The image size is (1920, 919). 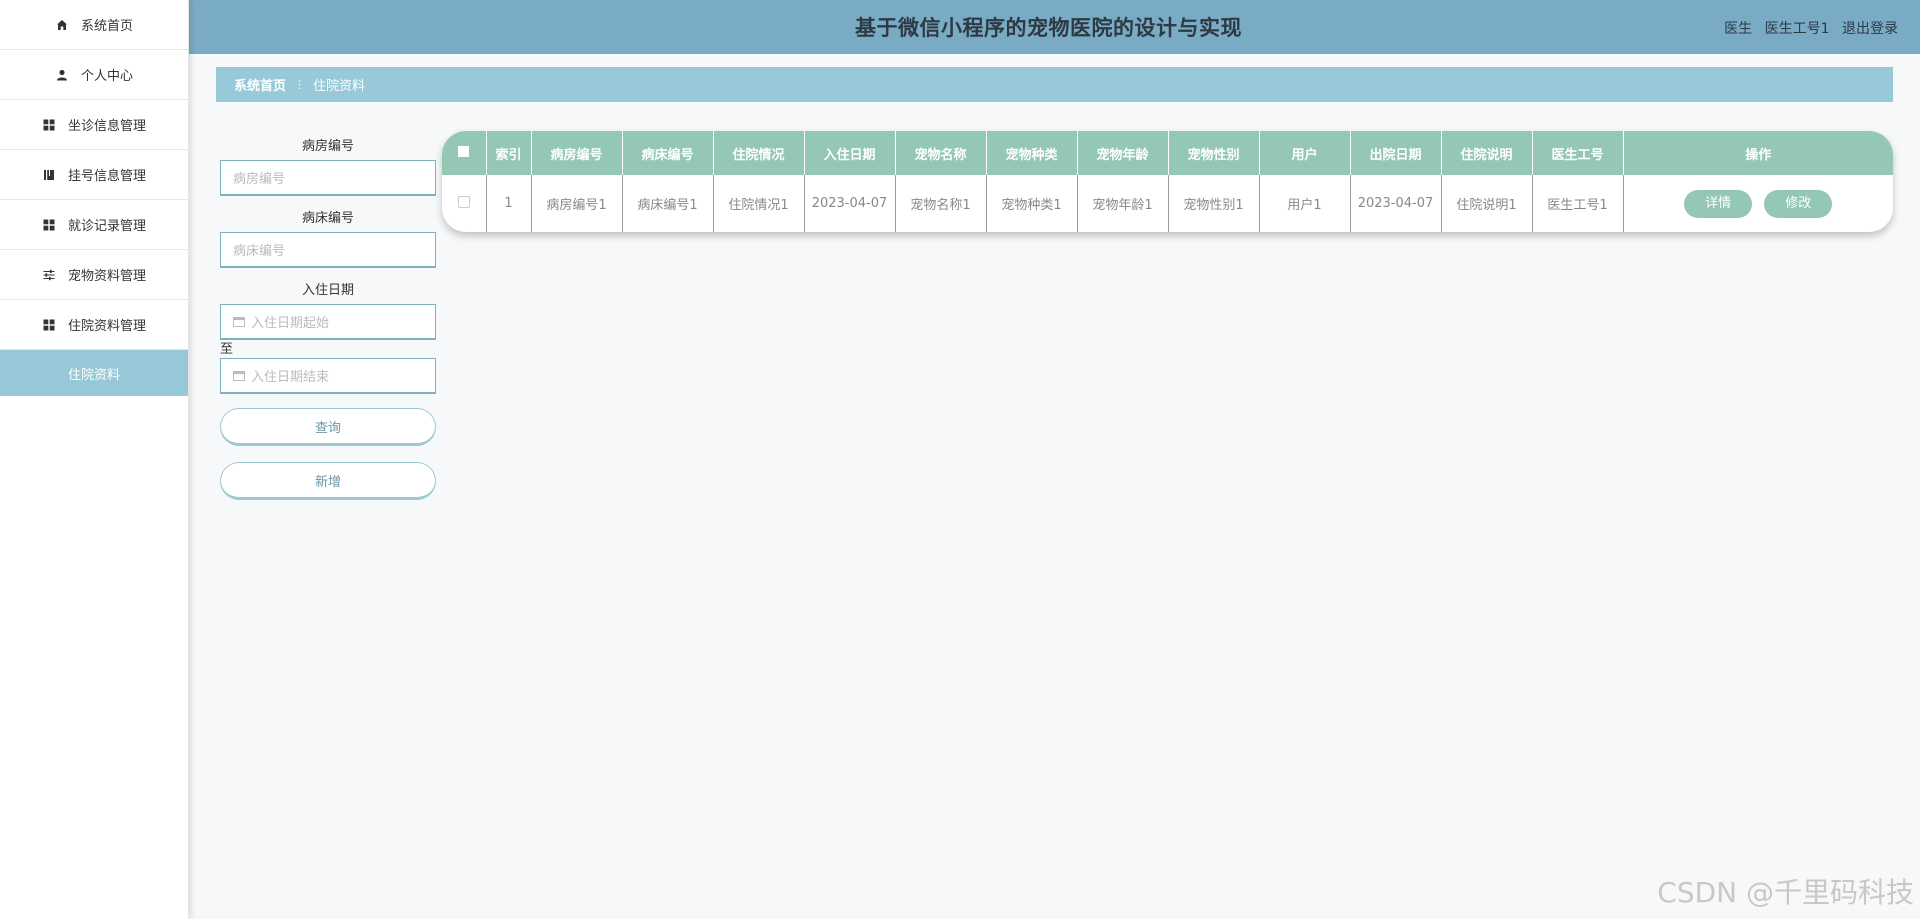 What do you see at coordinates (1578, 203) in the screenshot?
I see `table-cell: 医生工号1` at bounding box center [1578, 203].